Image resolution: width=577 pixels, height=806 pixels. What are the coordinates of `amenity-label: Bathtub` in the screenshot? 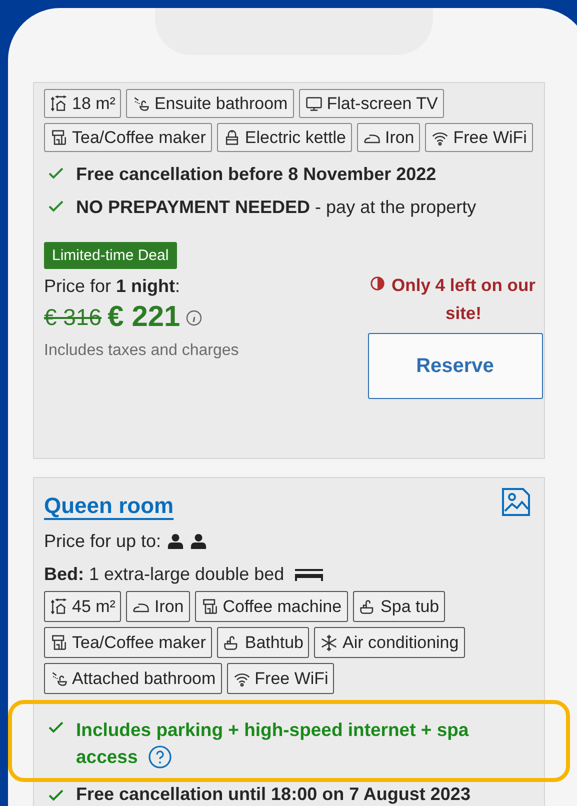 It's located at (274, 642).